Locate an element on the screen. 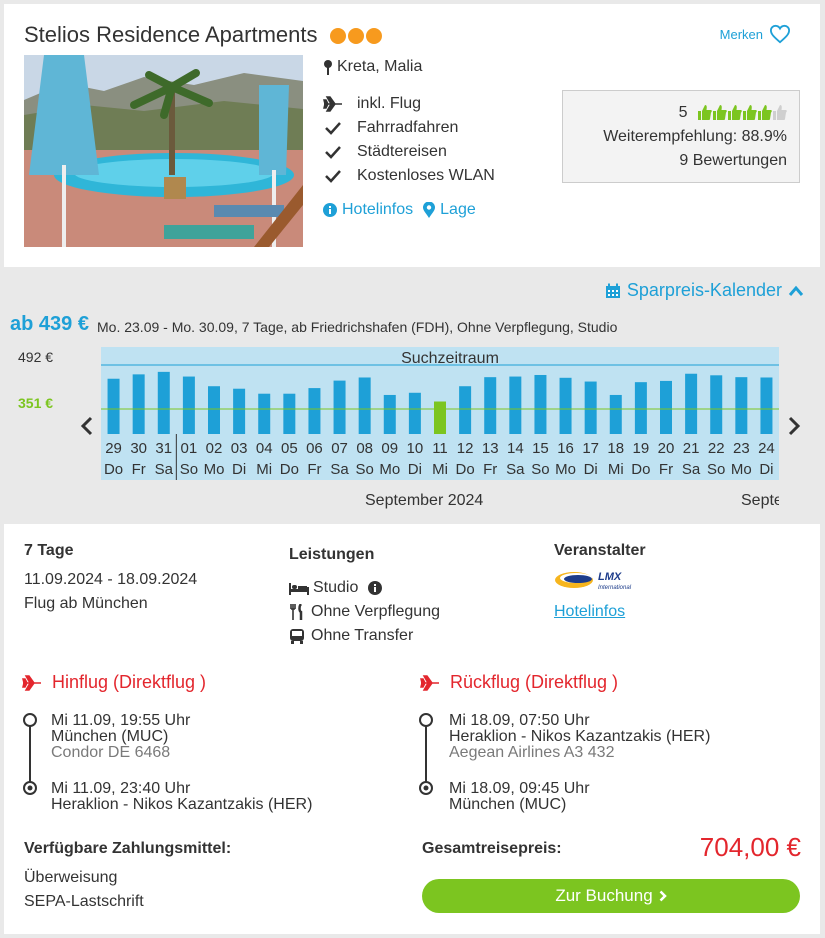 Image resolution: width=825 pixels, height=938 pixels. return-flight-header: Rückflug (Direktflug ) is located at coordinates (519, 682).